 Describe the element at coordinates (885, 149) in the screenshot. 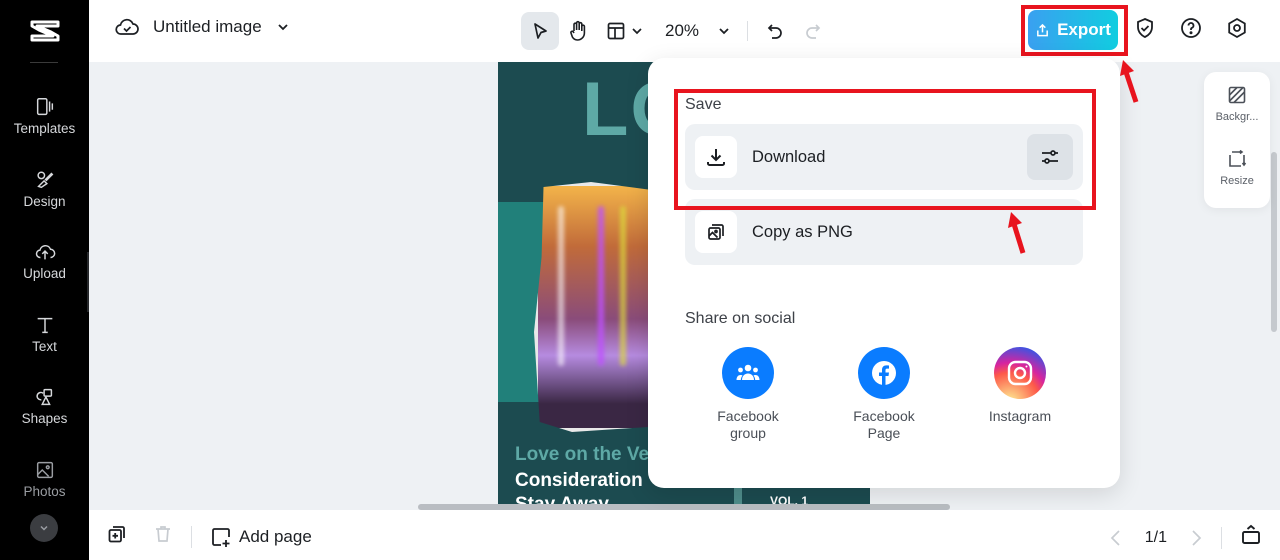

I see `highlight-annotation-save` at that location.